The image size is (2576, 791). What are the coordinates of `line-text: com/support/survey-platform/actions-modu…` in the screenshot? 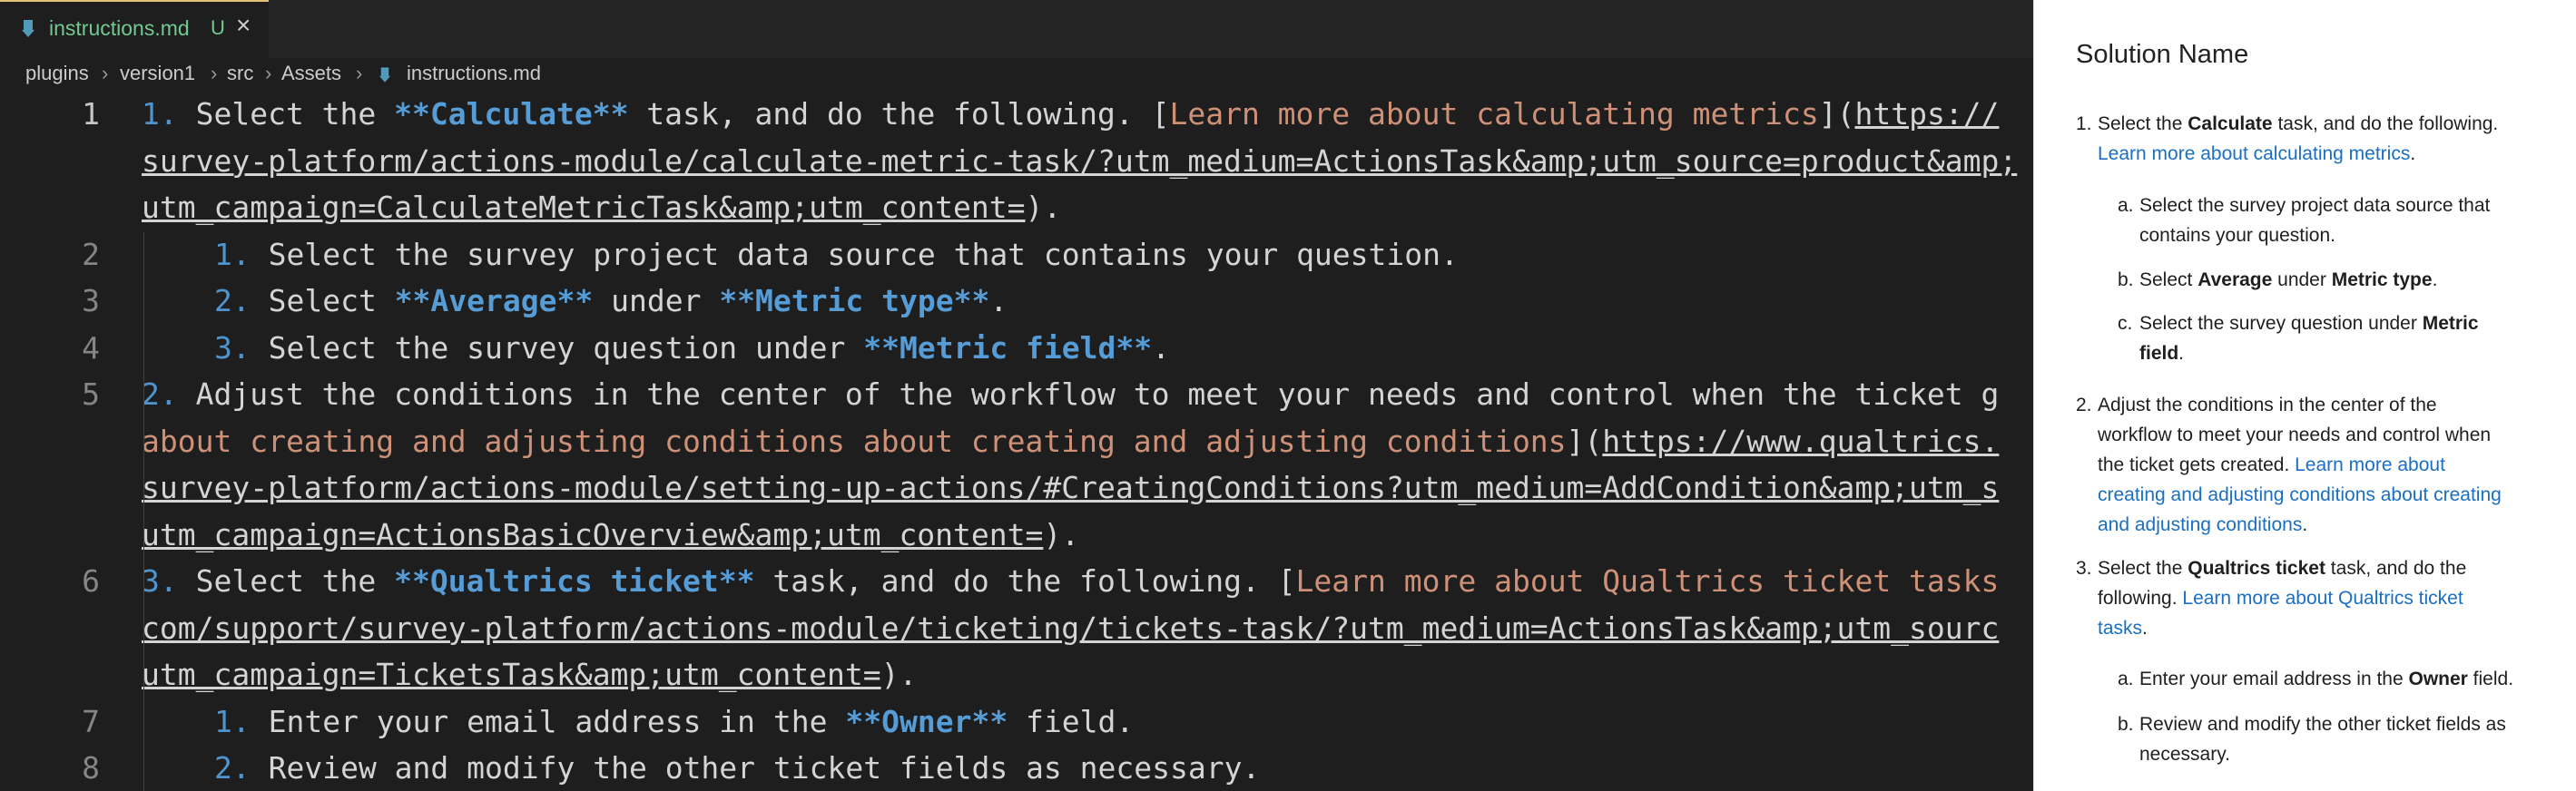 It's located at (1070, 628).